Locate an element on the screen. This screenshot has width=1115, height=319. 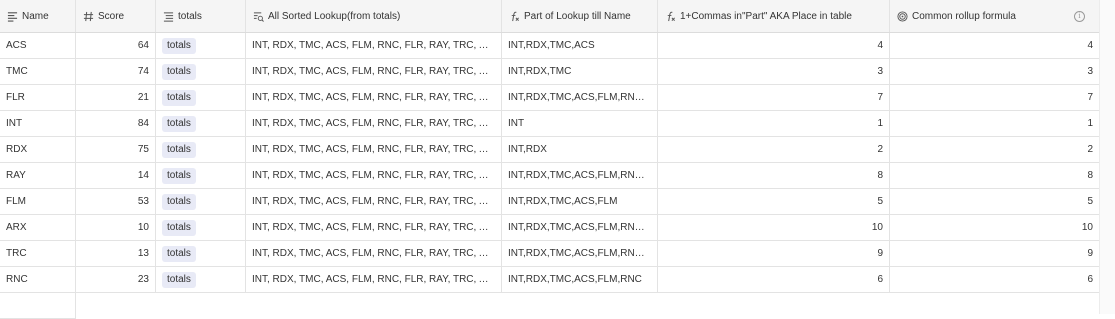
cell-name: FLM is located at coordinates (38, 201).